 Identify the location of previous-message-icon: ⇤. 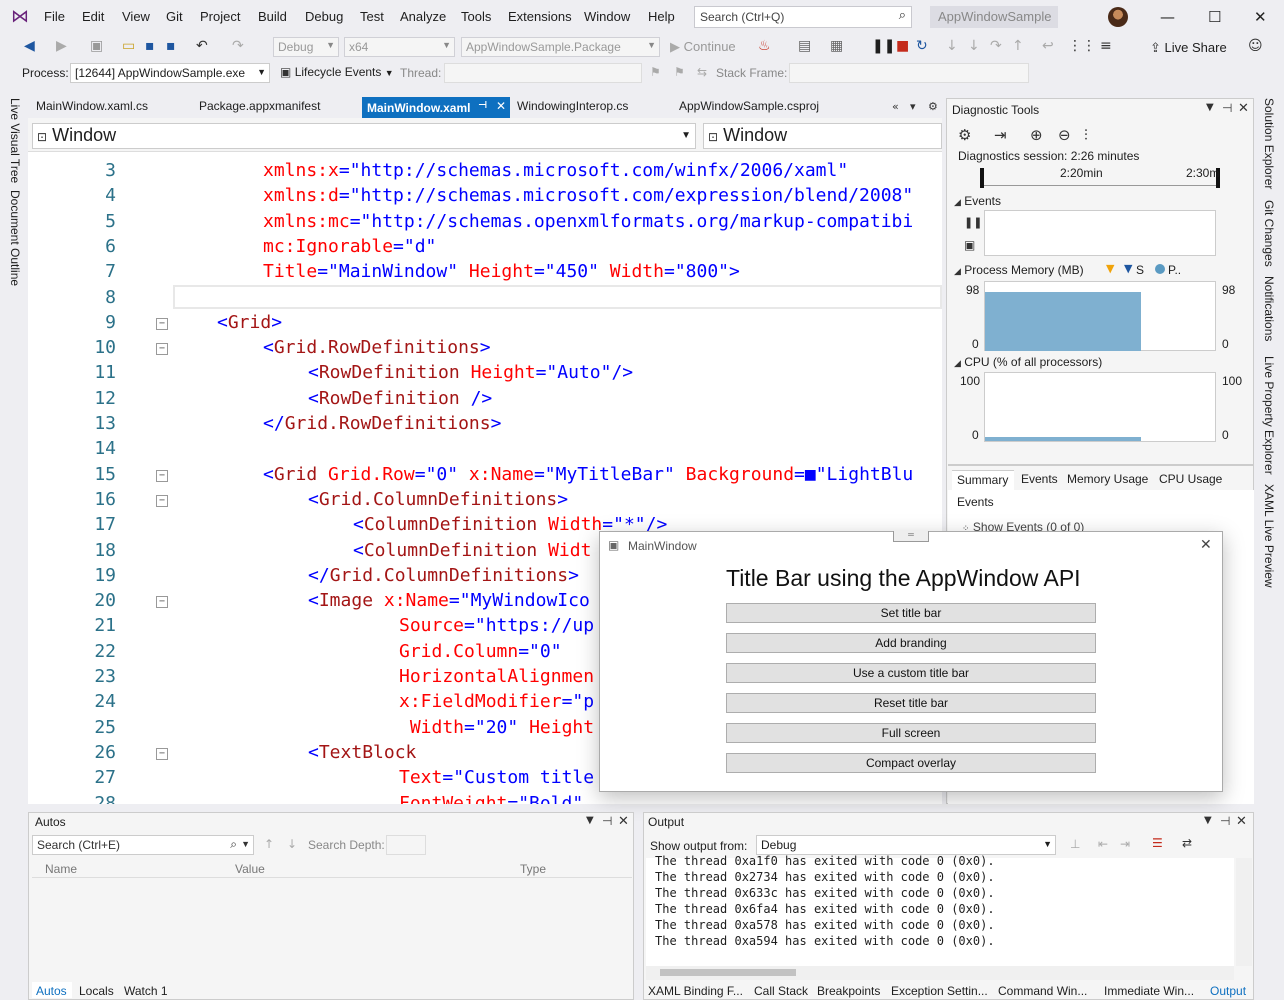
(1103, 844).